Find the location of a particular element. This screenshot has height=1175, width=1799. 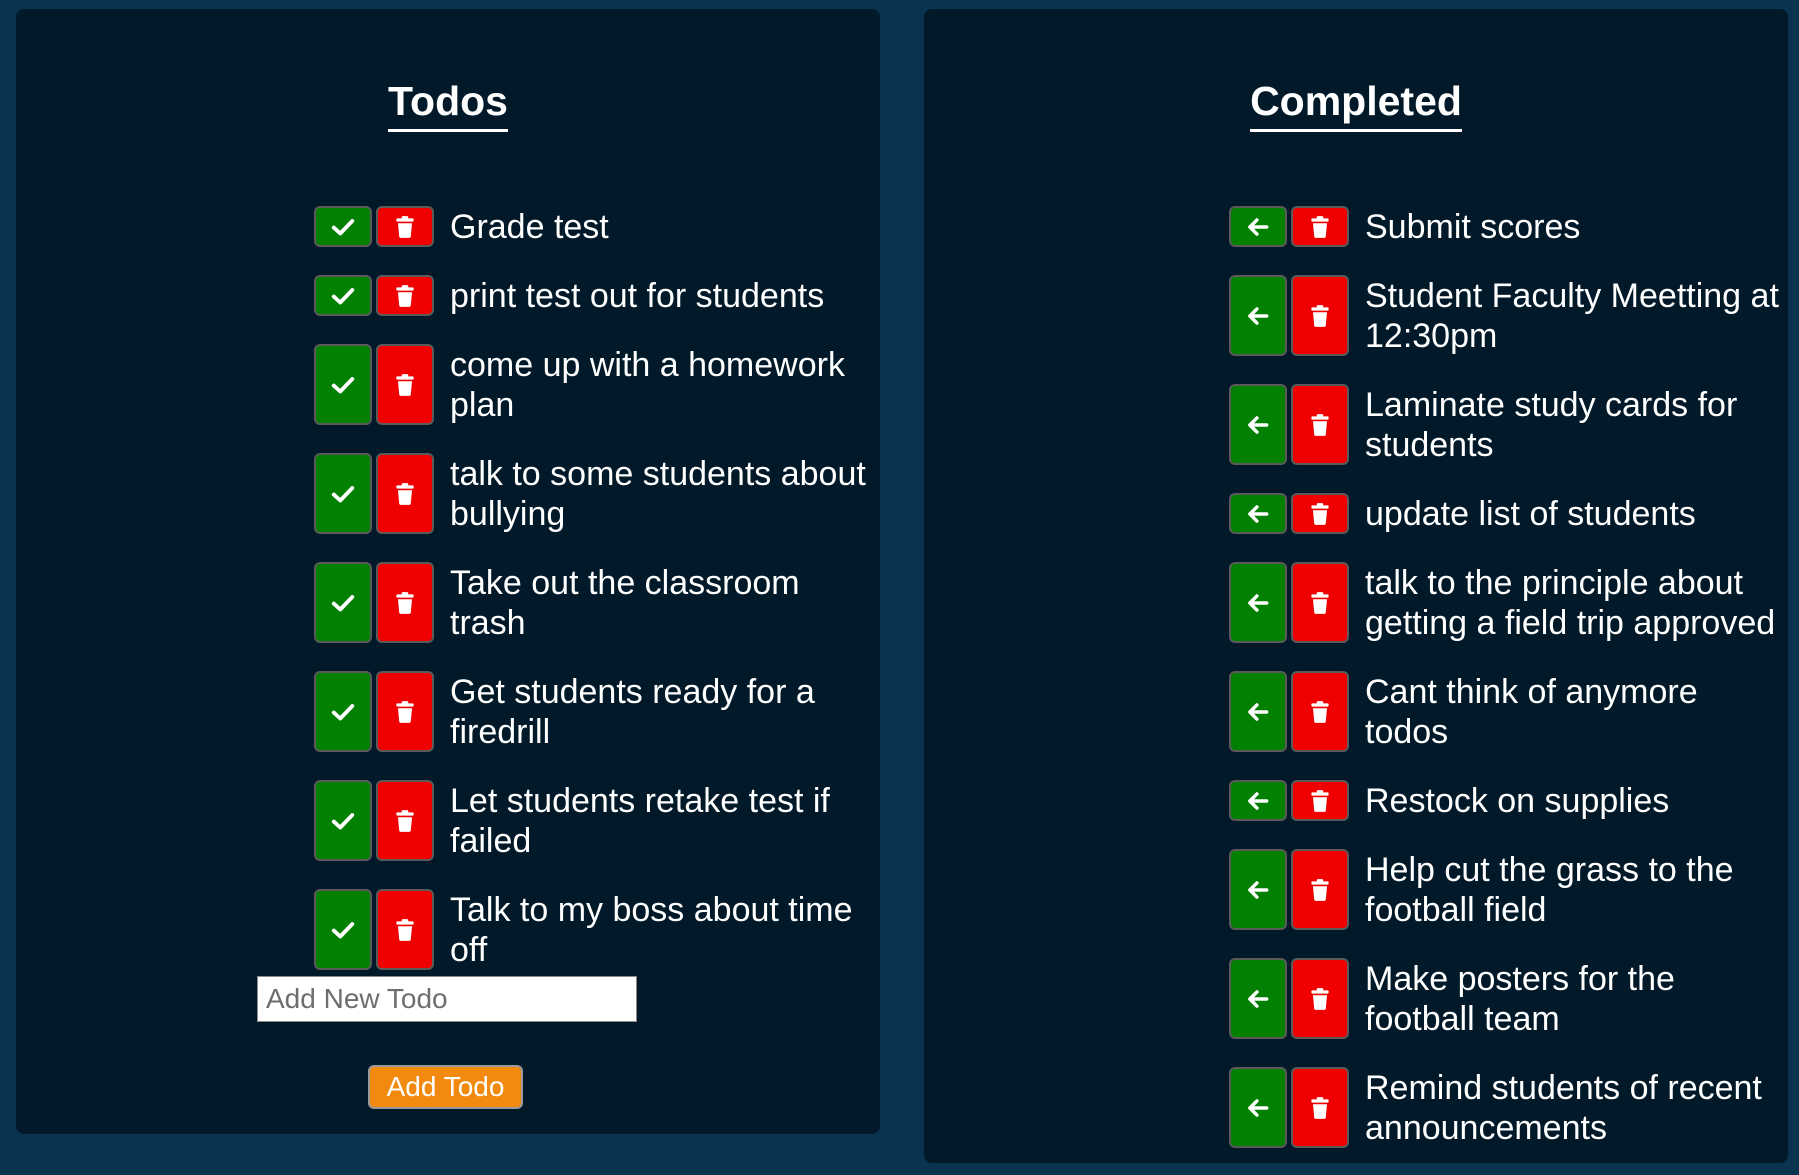

item-text: print test out for students is located at coordinates (637, 296).